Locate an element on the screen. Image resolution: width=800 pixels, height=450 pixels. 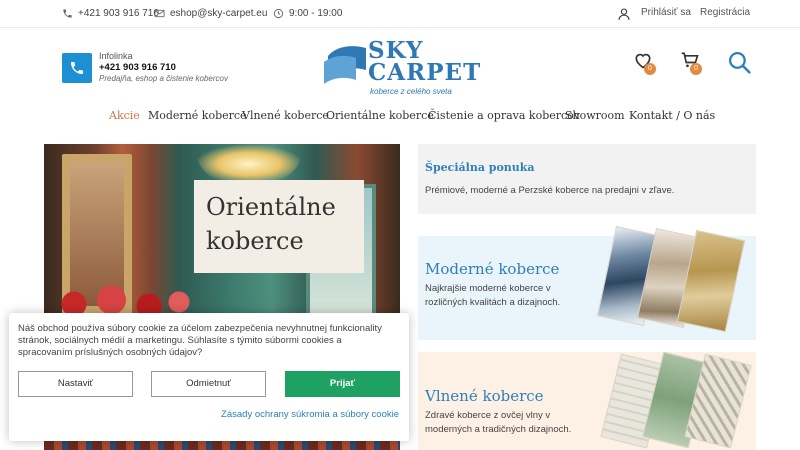
search-button is located at coordinates (740, 63).